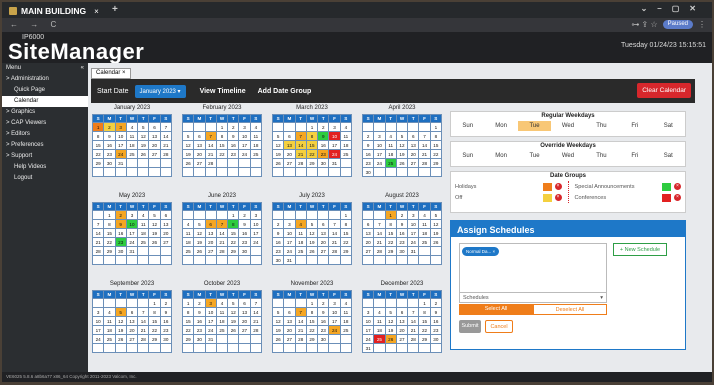 The height and width of the screenshot is (385, 714). What do you see at coordinates (132, 136) in the screenshot?
I see `calendar-day: 11` at bounding box center [132, 136].